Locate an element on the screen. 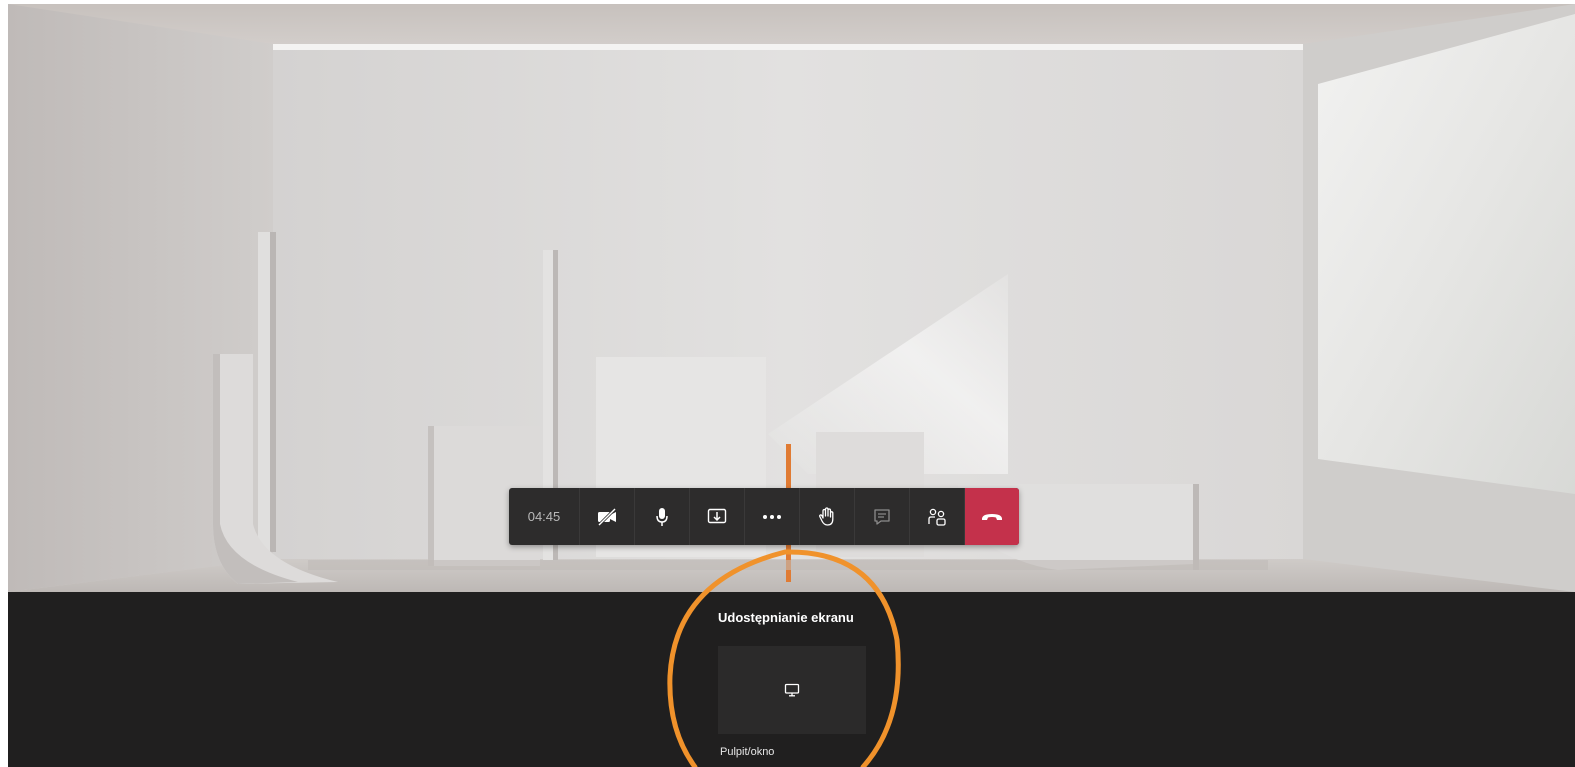  raise-hand-icon is located at coordinates (826, 516).